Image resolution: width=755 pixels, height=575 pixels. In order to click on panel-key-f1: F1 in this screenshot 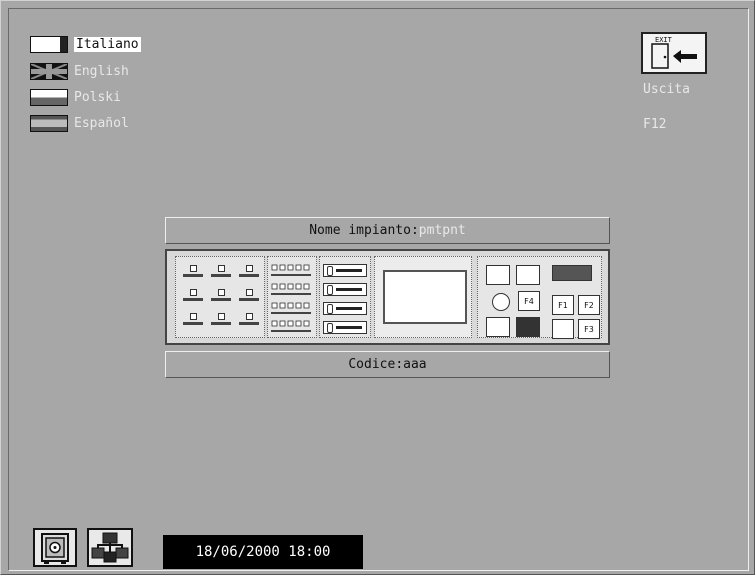, I will do `click(563, 305)`.